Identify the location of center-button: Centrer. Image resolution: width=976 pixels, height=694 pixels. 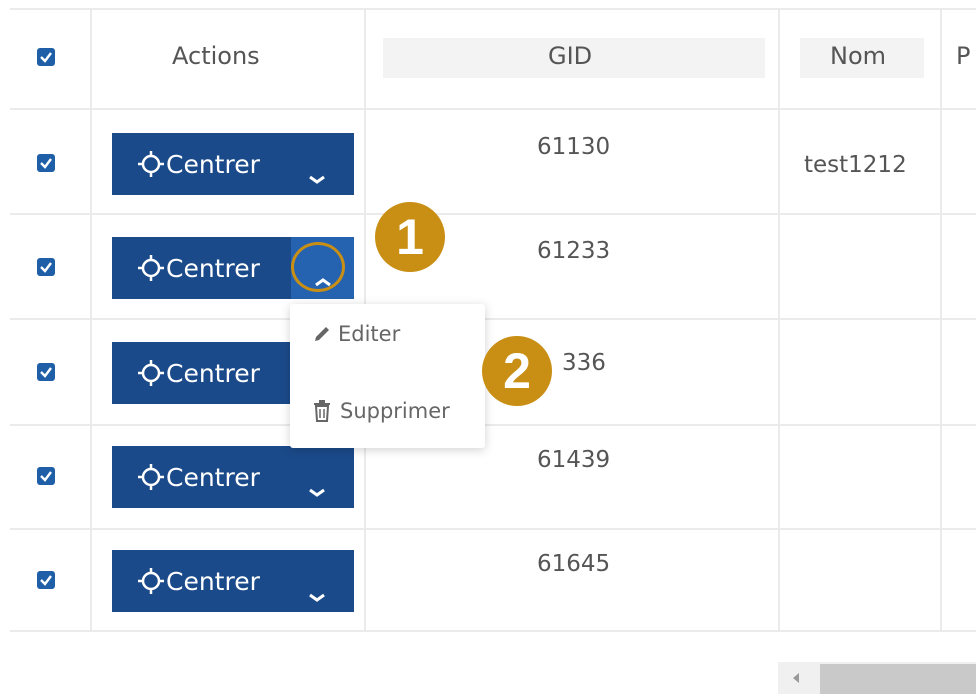
(201, 373).